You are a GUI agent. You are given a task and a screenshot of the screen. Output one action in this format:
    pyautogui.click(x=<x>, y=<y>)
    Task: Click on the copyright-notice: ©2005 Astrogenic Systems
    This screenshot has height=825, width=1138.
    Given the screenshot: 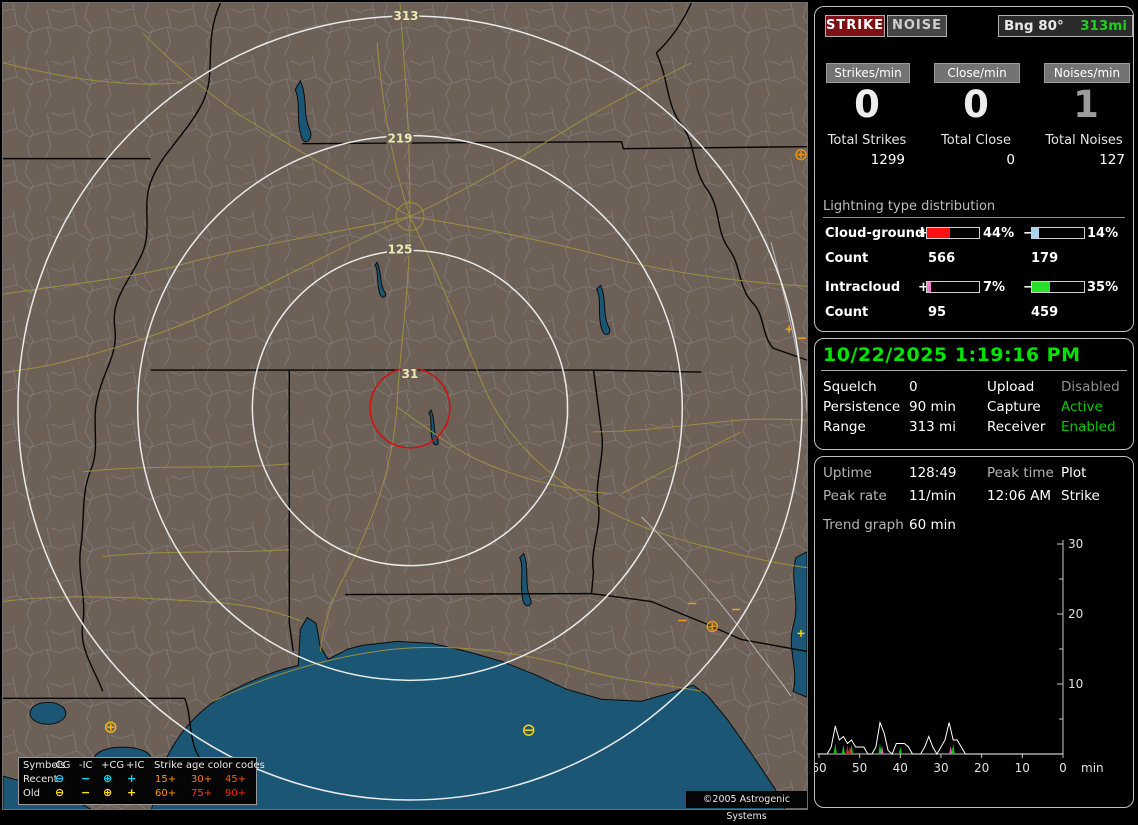 What is the action you would take?
    pyautogui.click(x=746, y=806)
    